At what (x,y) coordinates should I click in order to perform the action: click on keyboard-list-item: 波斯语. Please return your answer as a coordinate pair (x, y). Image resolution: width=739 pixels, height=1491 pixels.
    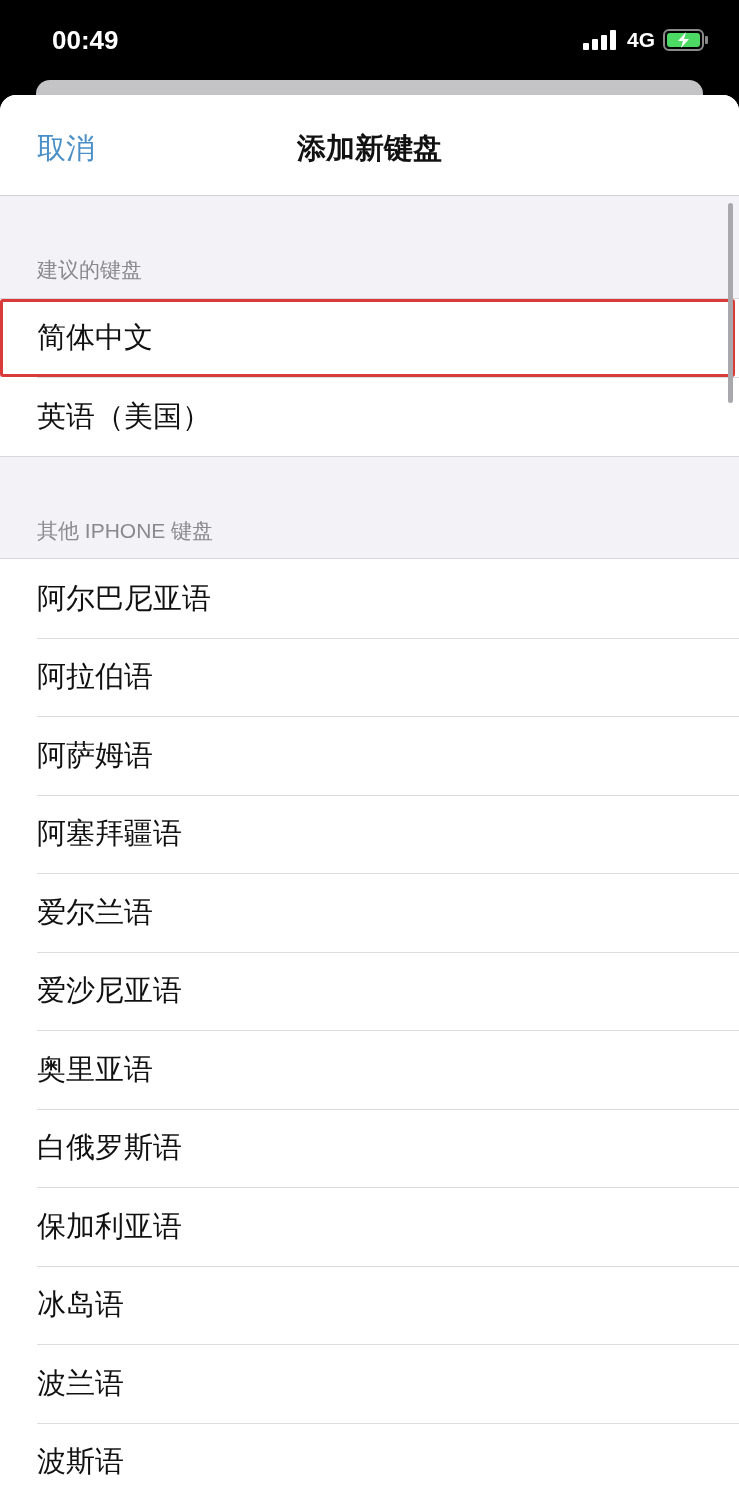
    Looking at the image, I should click on (369, 1456).